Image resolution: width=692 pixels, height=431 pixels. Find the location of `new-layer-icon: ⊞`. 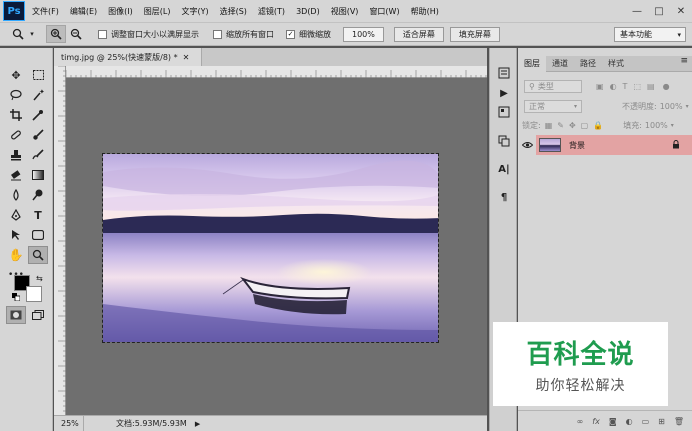

new-layer-icon: ⊞ is located at coordinates (661, 421).